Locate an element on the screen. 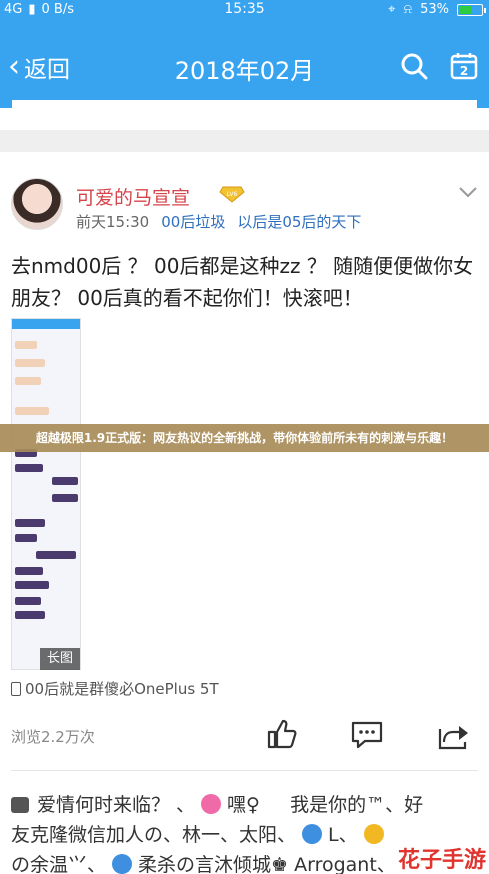 The height and width of the screenshot is (874, 489). fish-avatar-icon is located at coordinates (312, 834).